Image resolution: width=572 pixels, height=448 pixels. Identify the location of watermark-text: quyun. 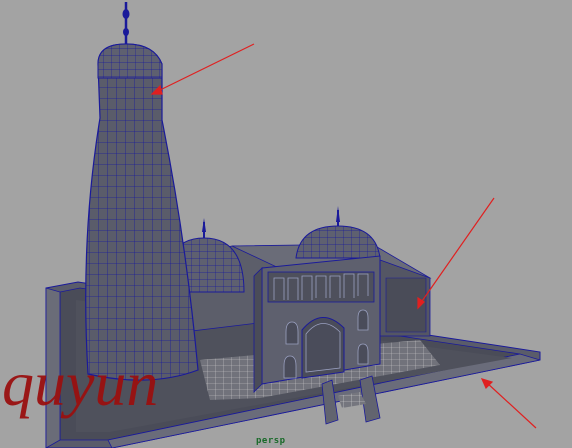
(80, 383).